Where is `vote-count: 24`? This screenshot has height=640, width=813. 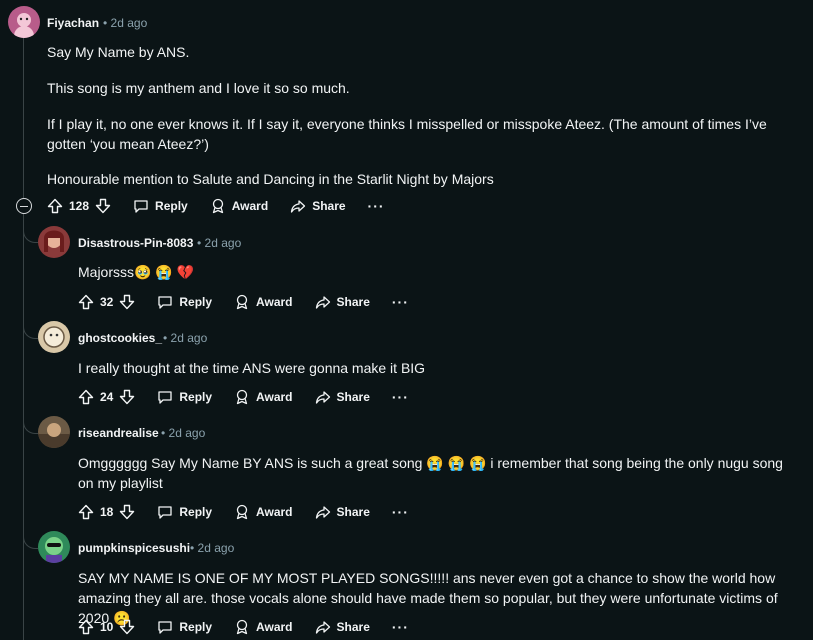
vote-count: 24 is located at coordinates (107, 397).